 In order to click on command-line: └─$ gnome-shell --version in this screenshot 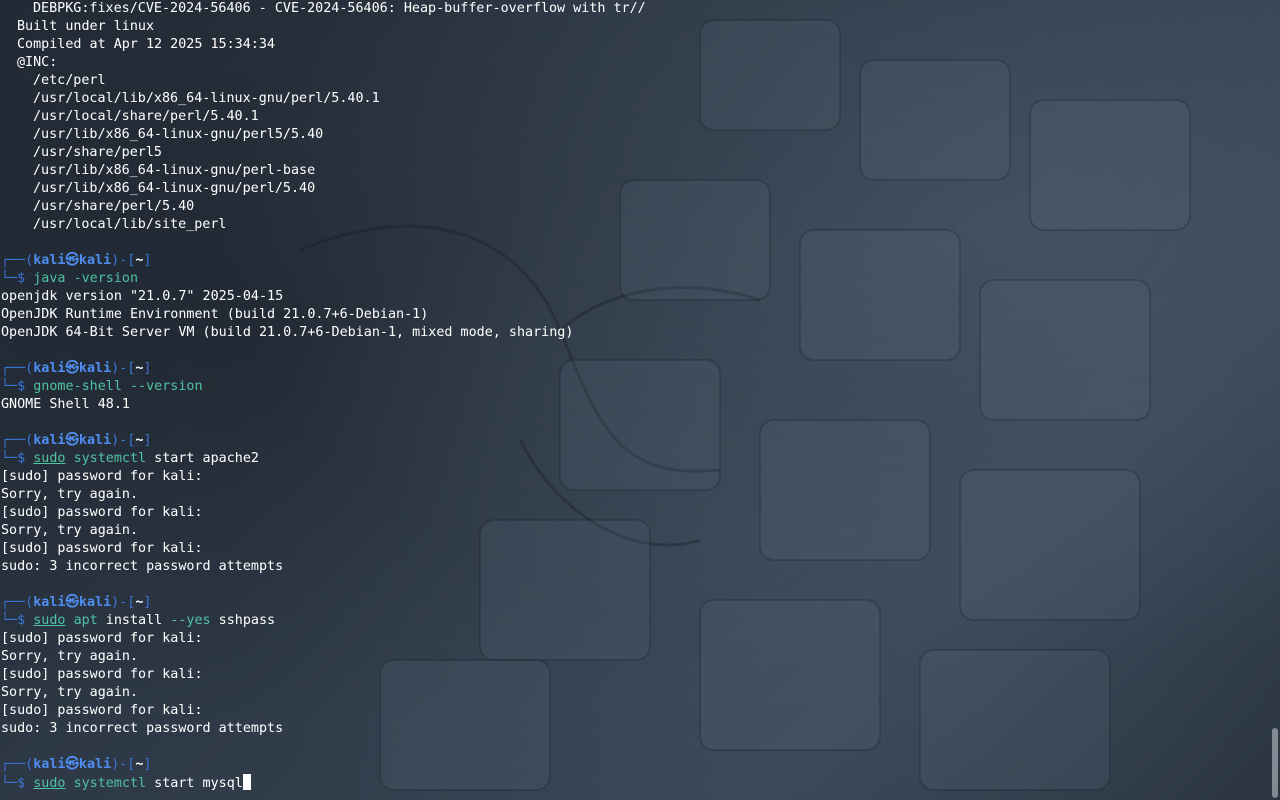, I will do `click(630, 387)`.